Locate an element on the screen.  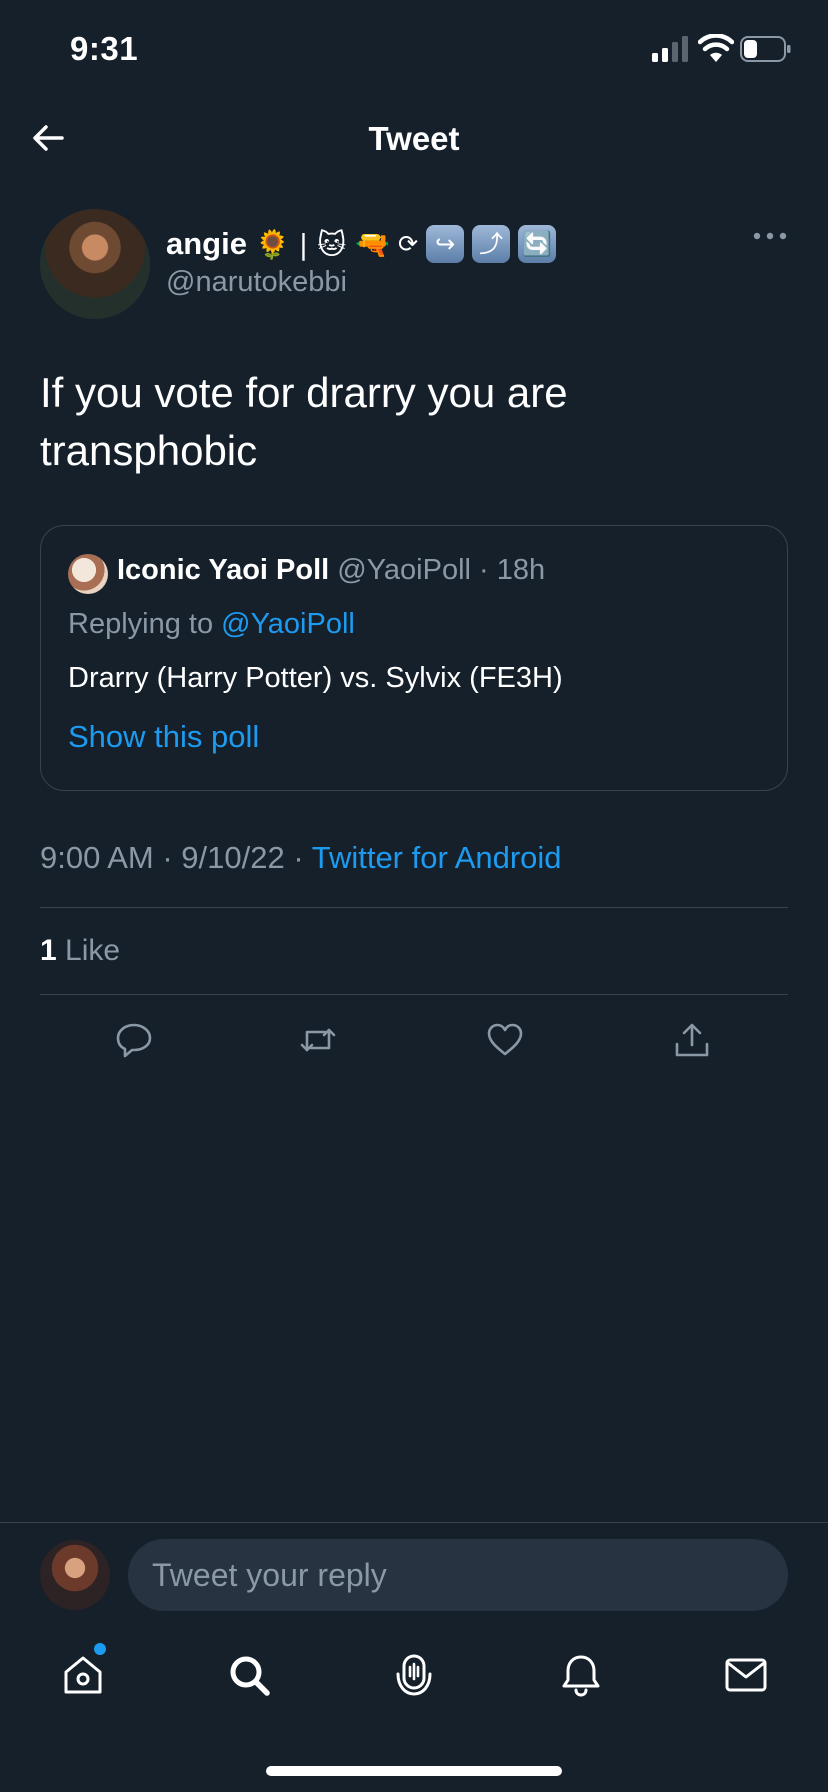
badge-emoji-3: ⤴ is located at coordinates (491, 244).